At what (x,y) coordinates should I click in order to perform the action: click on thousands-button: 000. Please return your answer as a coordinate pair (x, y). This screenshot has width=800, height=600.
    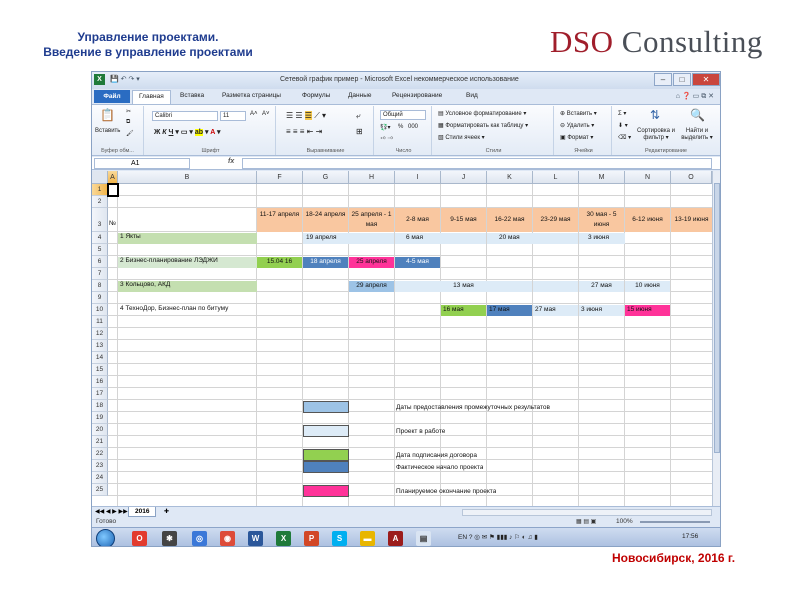
    Looking at the image, I should click on (413, 127).